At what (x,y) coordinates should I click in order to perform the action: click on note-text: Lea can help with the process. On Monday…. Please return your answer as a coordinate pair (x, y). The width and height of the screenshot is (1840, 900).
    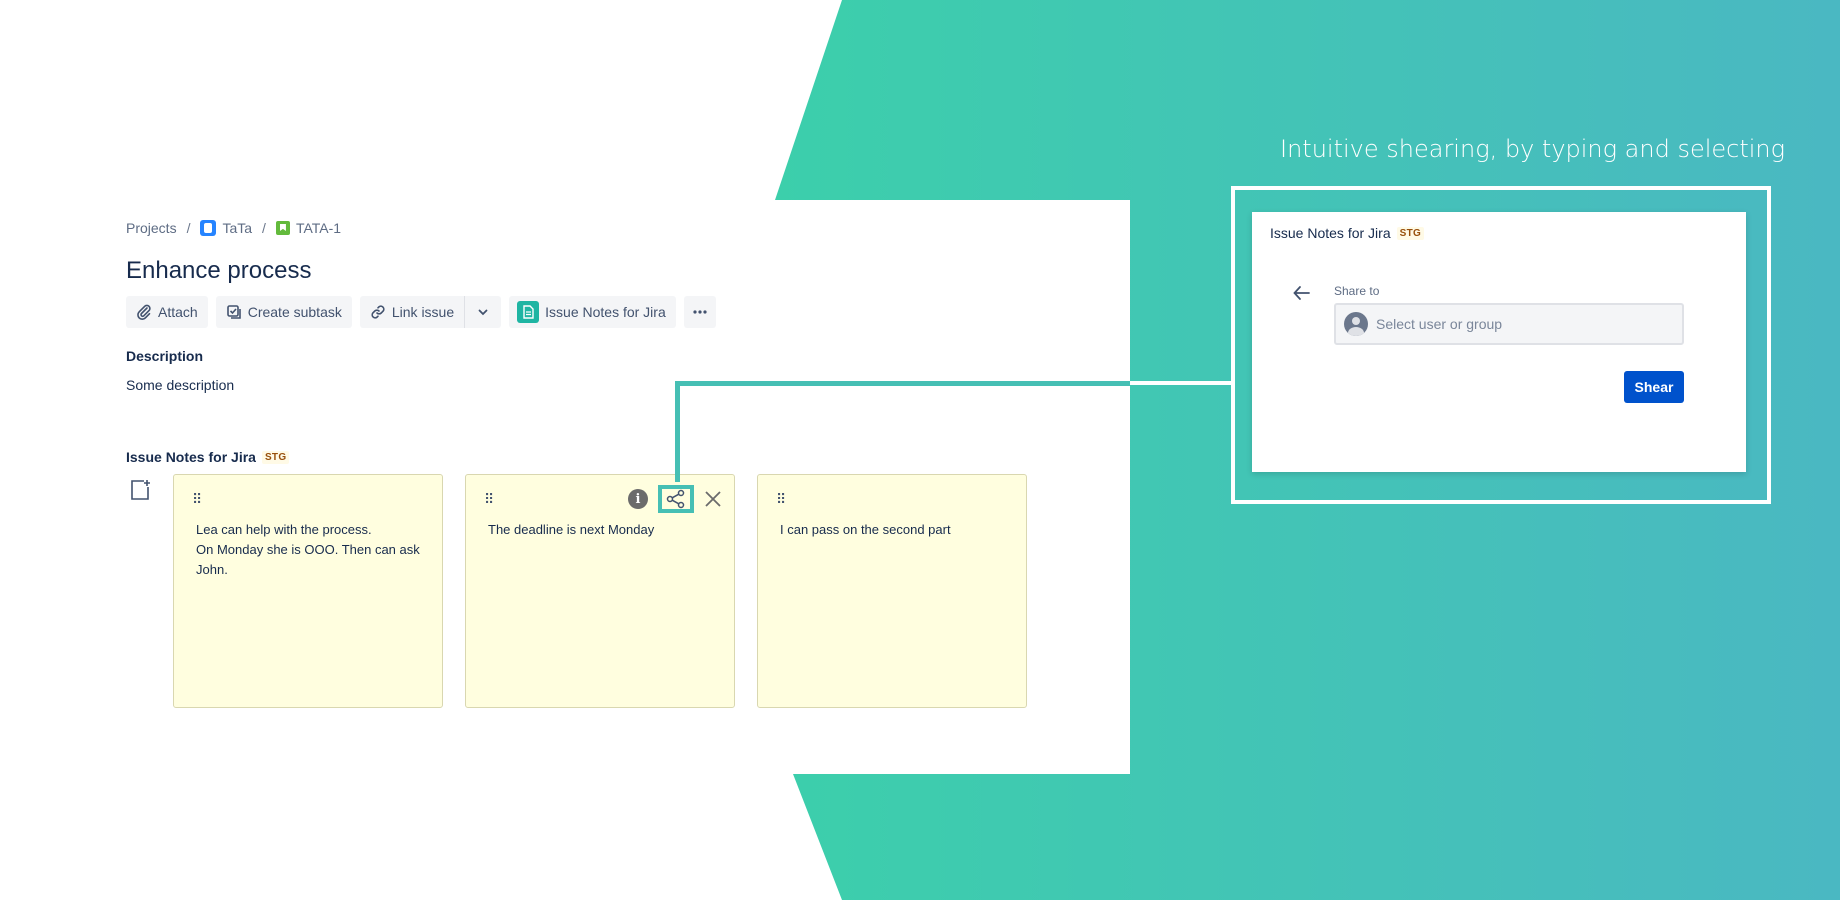
    Looking at the image, I should click on (308, 550).